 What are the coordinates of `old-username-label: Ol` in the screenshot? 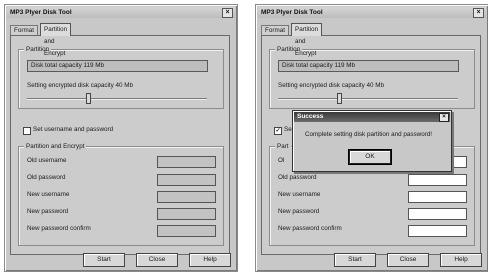 It's located at (281, 160).